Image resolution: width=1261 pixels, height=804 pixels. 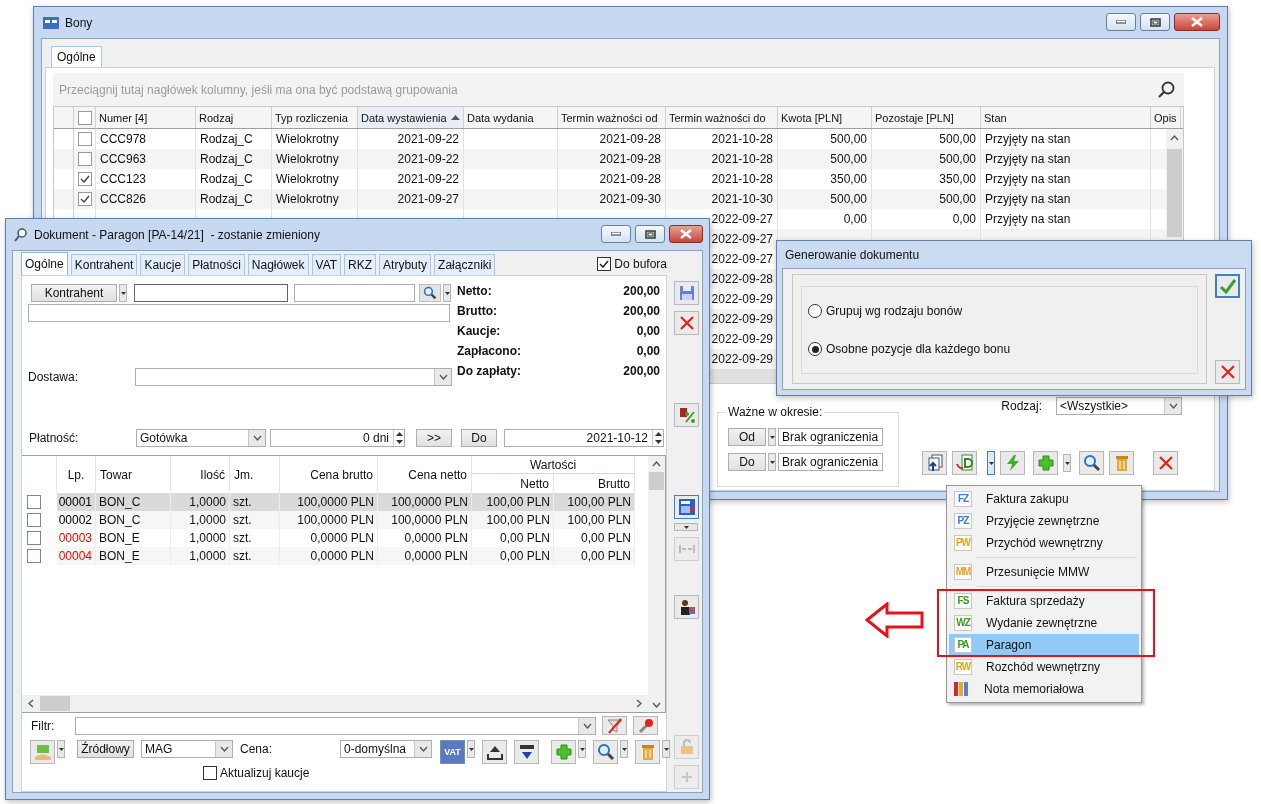 What do you see at coordinates (452, 752) in the screenshot?
I see `vat-button: VAT` at bounding box center [452, 752].